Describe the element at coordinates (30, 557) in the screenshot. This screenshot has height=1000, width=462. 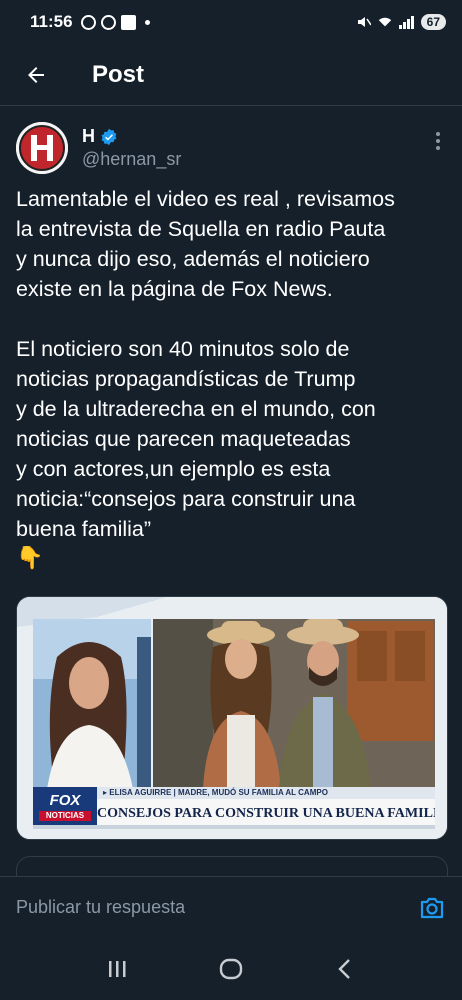
I see `pointing-down-emoji: 👇` at that location.